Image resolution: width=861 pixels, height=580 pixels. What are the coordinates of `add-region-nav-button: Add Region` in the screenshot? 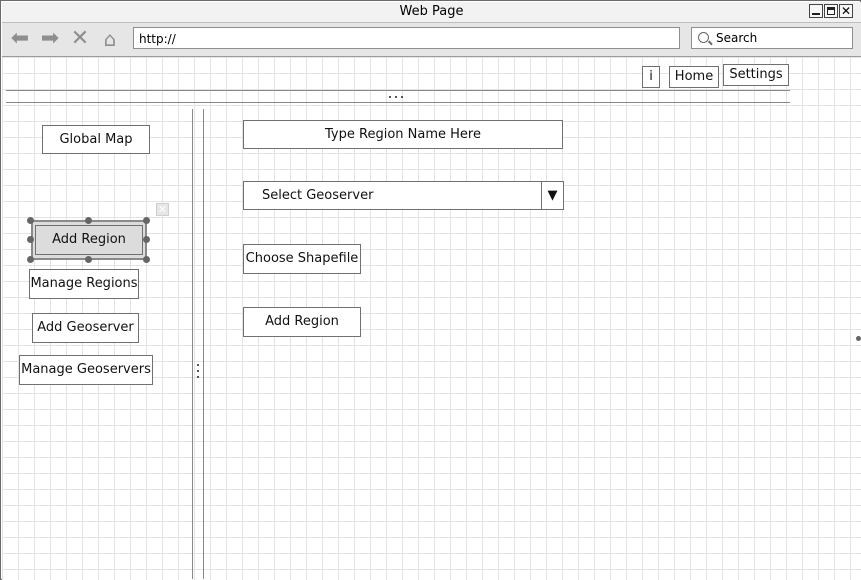 It's located at (89, 240).